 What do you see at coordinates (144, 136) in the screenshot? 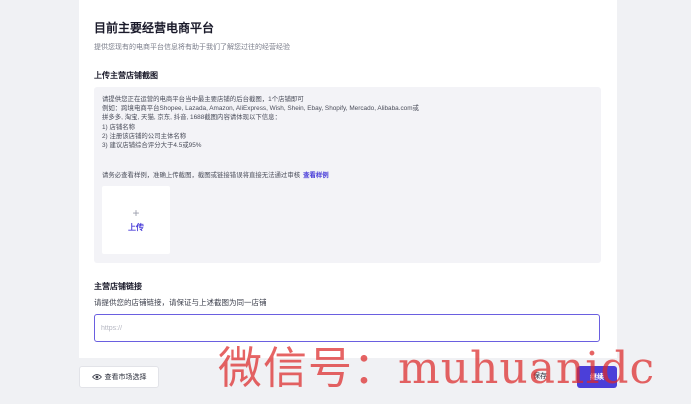
I see `instruction-line: 2) 注册该店铺的公司主体名称` at bounding box center [144, 136].